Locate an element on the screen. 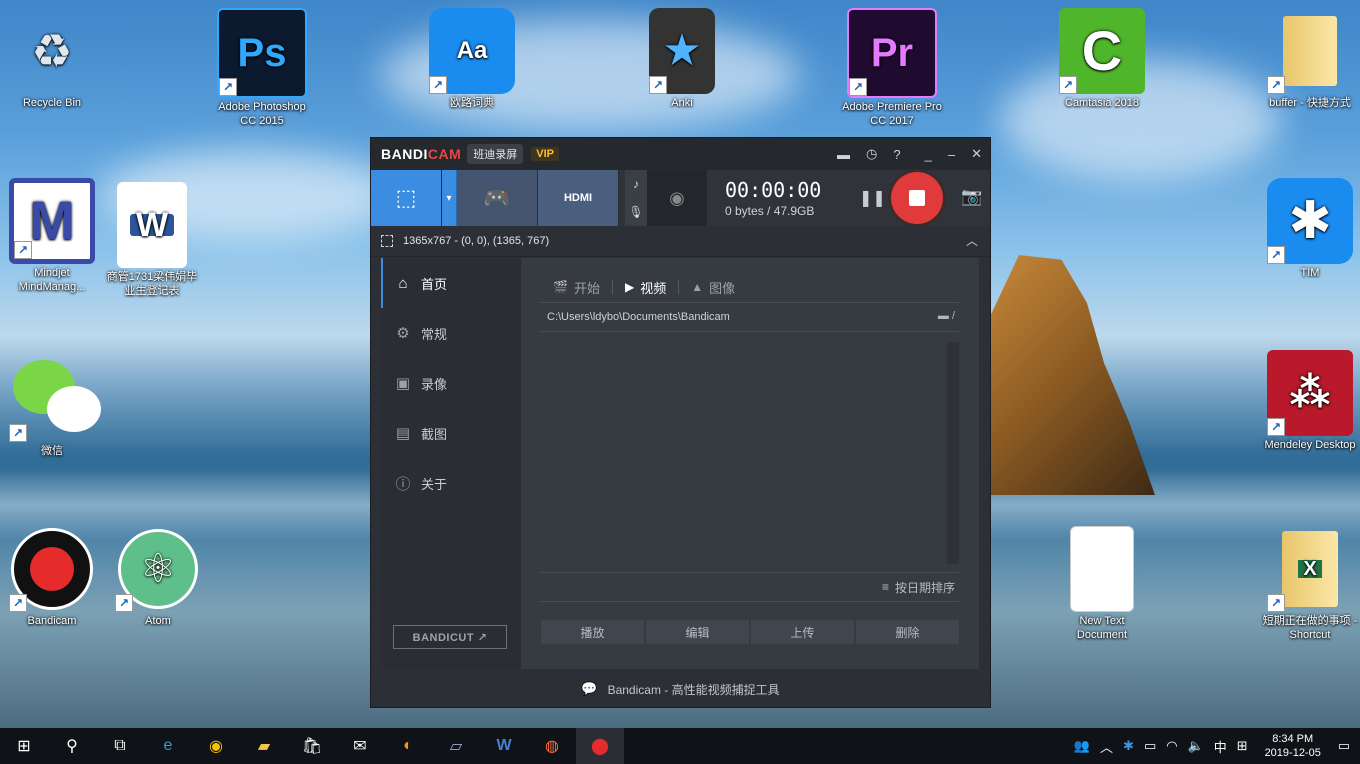 This screenshot has width=1360, height=764. desktop-icon-anki: ★ ↗ Anki is located at coordinates (682, 59).